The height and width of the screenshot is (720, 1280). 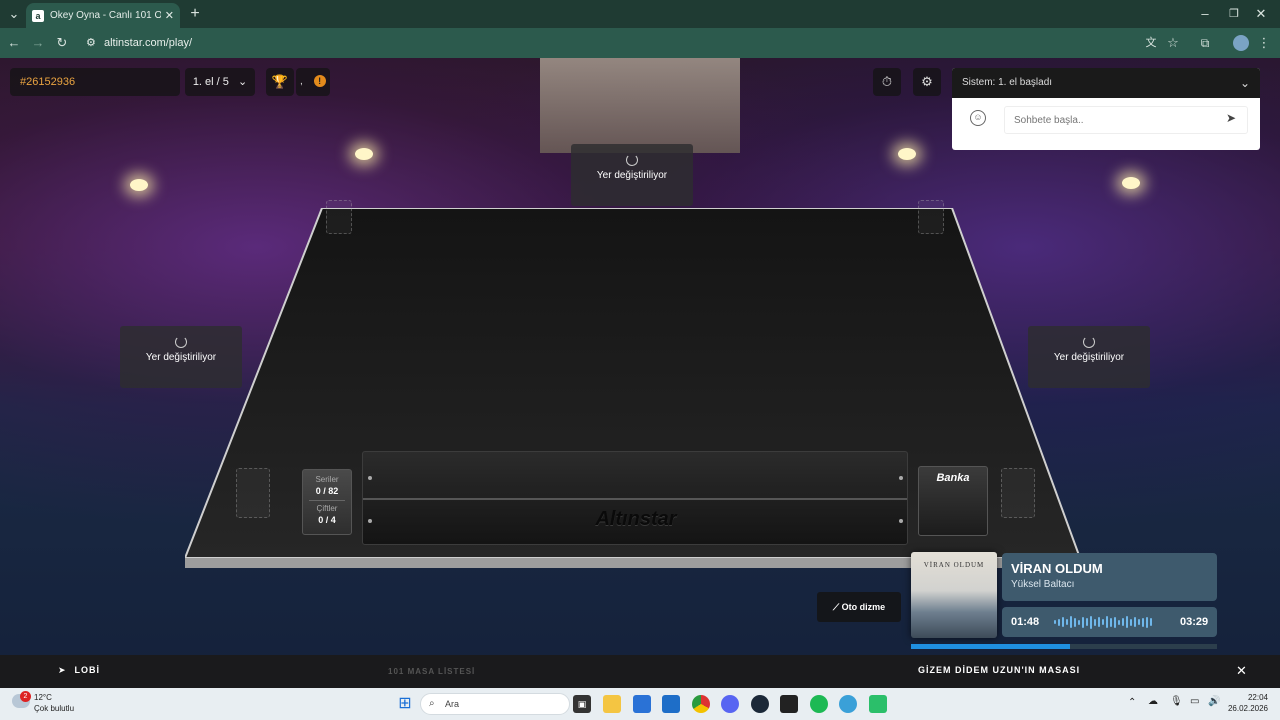 I want to click on song-info: VİRAN OLDUM Yüksel Baltacı, so click(x=1109, y=577).